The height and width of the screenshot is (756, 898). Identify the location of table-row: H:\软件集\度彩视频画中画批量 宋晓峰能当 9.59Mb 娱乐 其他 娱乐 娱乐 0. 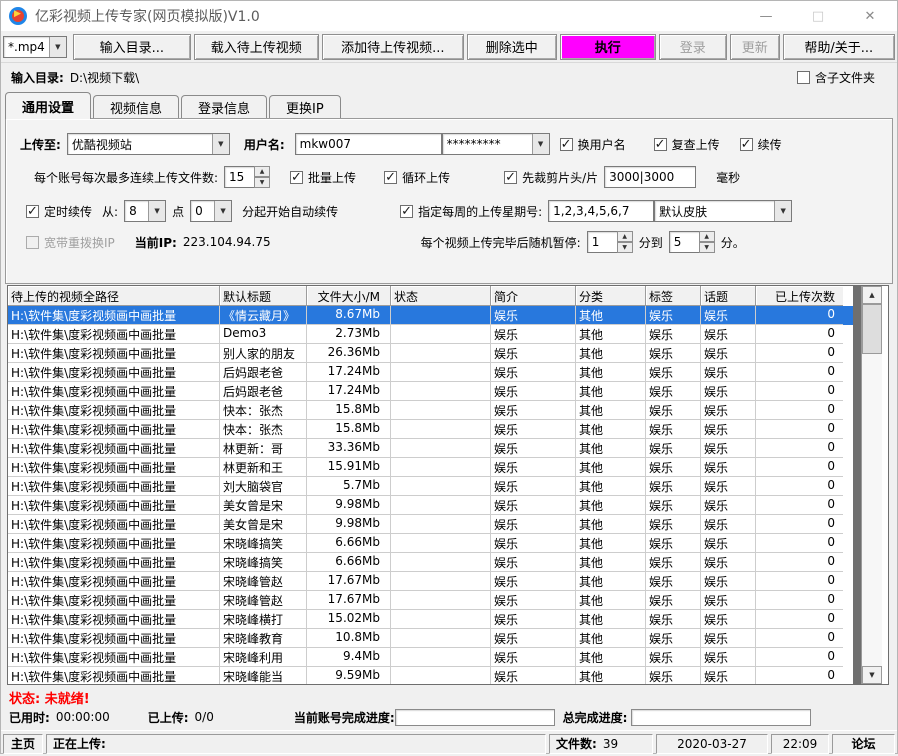
(430, 675).